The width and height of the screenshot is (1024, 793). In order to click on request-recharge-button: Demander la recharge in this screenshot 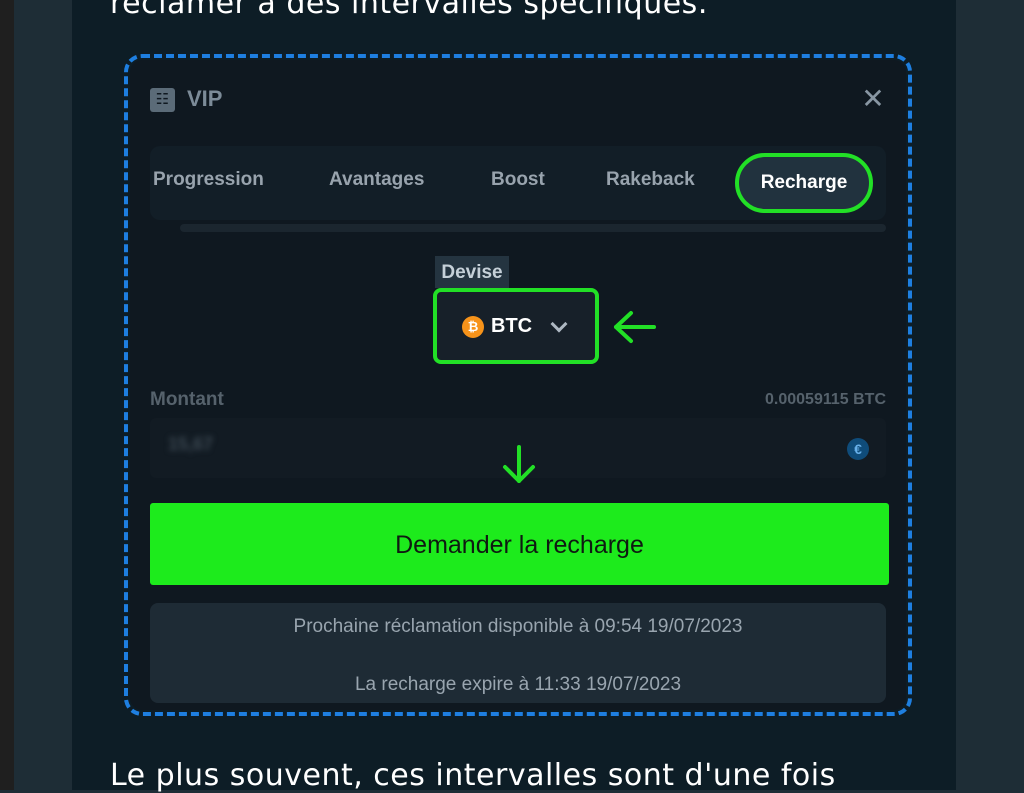, I will do `click(519, 544)`.